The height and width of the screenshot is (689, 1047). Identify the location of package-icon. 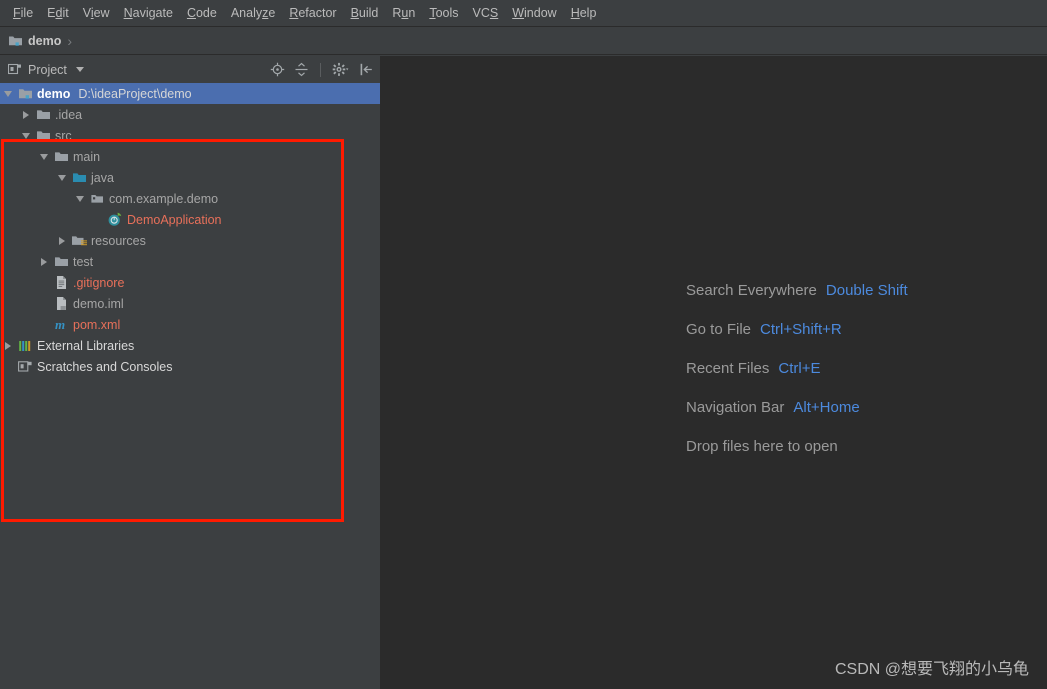
(97, 198).